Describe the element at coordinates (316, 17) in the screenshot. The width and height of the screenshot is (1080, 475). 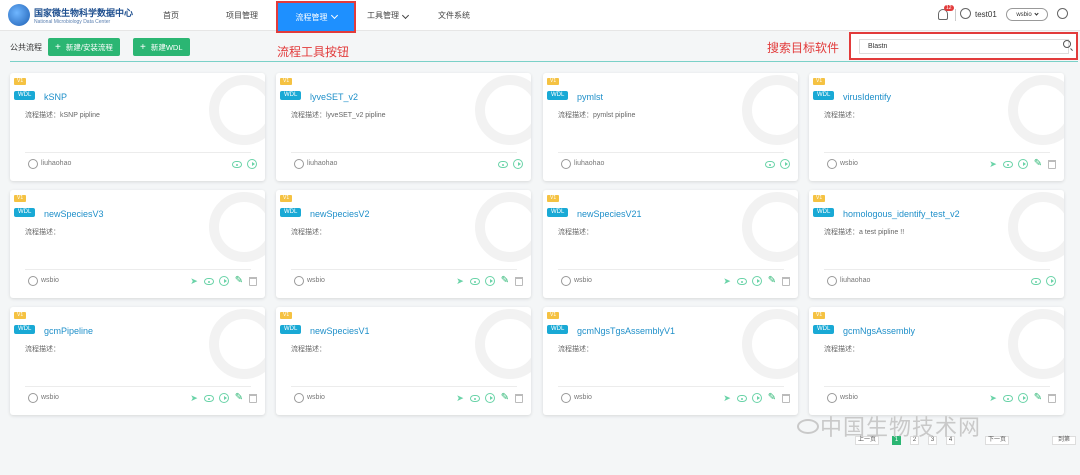
I see `nav-workflow-management: 流程管理` at that location.